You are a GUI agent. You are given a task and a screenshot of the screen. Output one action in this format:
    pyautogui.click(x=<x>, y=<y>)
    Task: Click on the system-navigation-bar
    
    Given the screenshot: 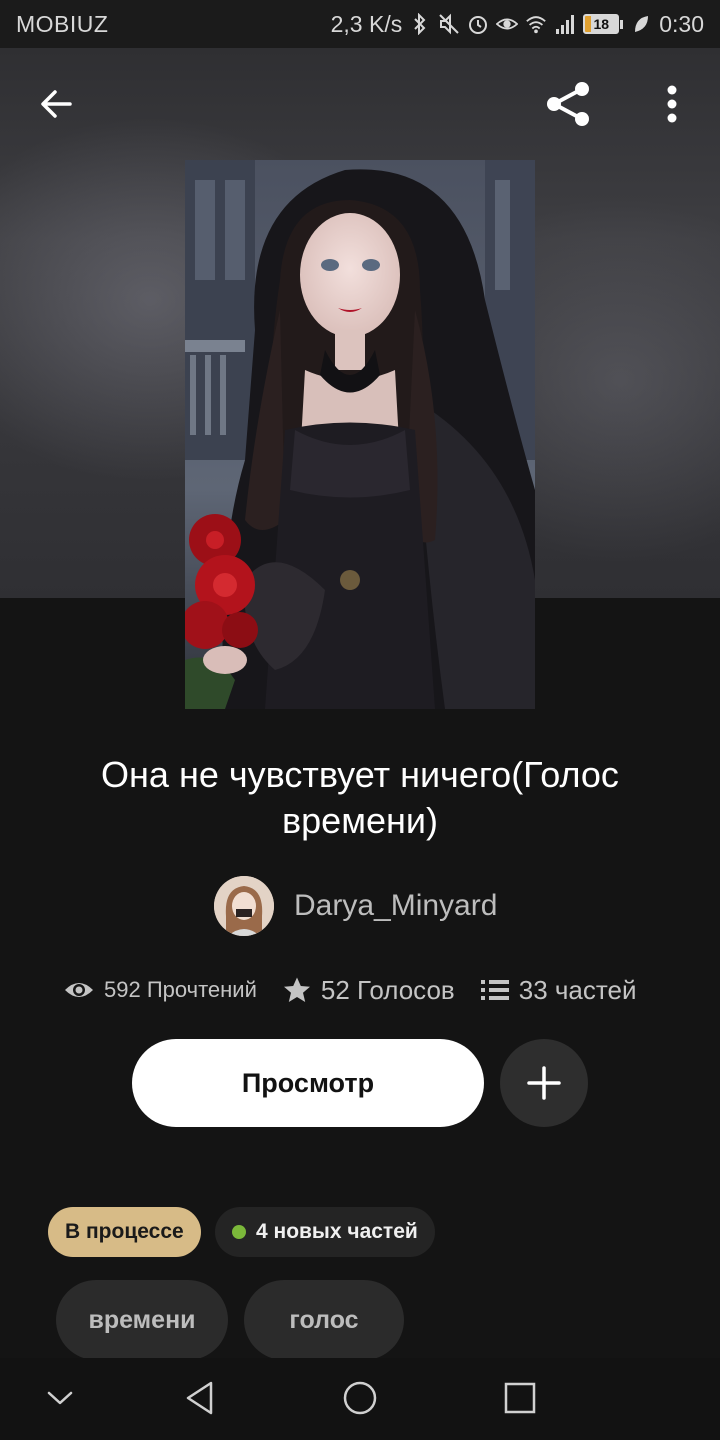 What is the action you would take?
    pyautogui.click(x=360, y=1399)
    